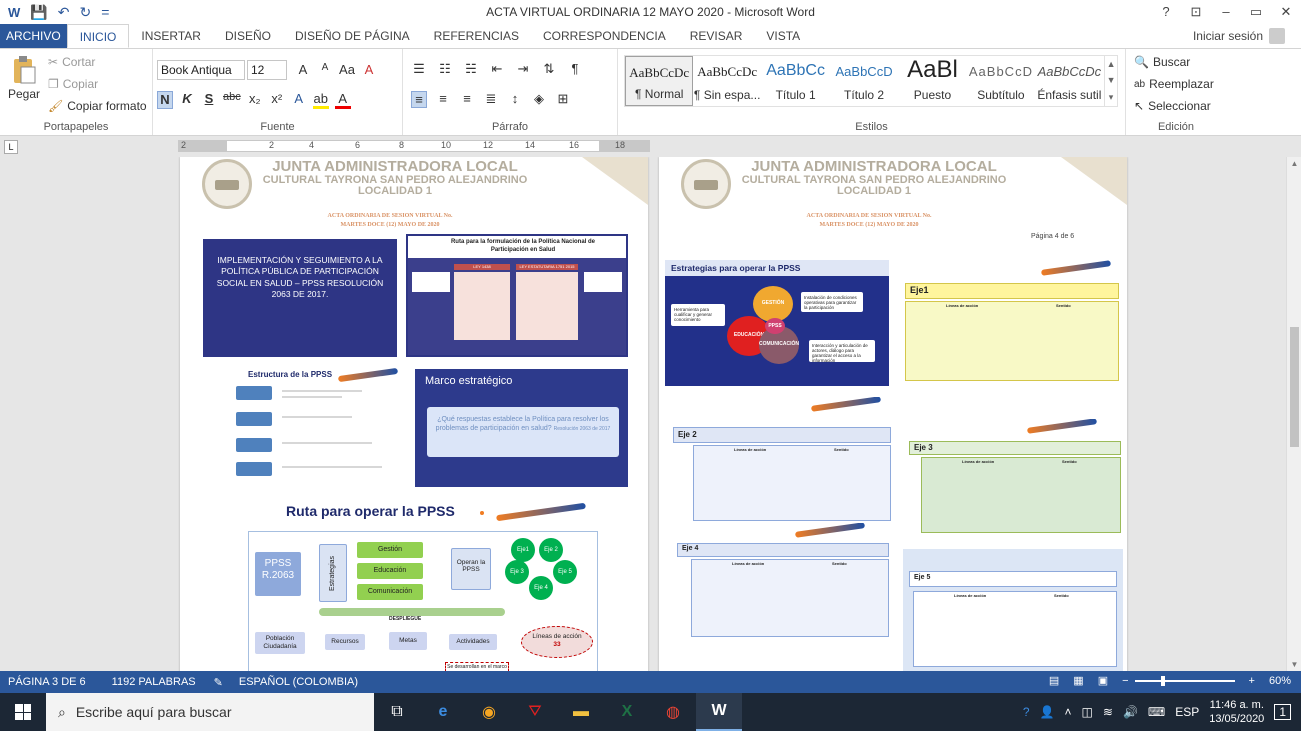 This screenshot has width=1301, height=731. Describe the element at coordinates (1280, 681) in the screenshot. I see `zoom-level: 60%` at that location.